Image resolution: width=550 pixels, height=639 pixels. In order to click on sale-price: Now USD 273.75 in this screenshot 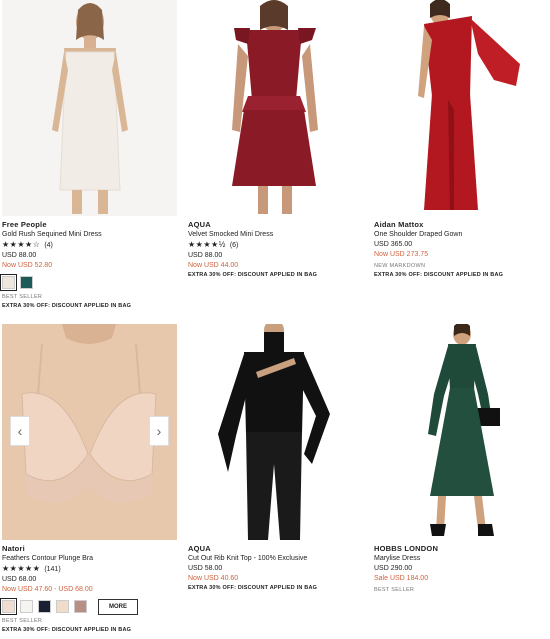, I will do `click(401, 254)`.